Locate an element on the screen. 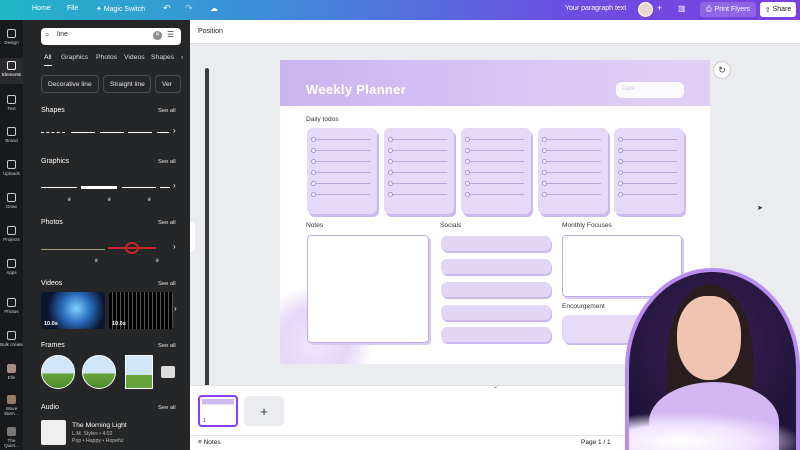 This screenshot has width=800, height=450. shape-tick-line is located at coordinates (112, 132).